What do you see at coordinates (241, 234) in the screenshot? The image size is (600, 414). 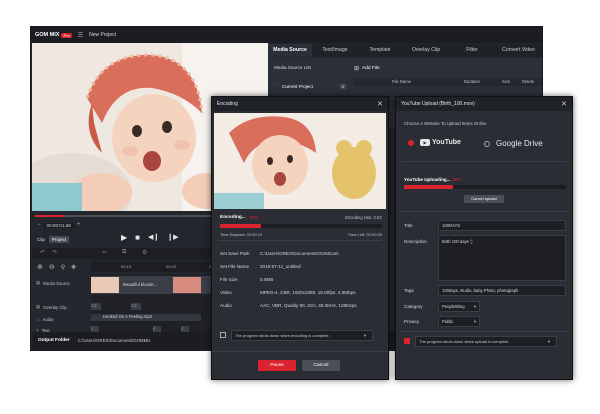 I see `time-elapsed: Time Elapsed: 00:00:10` at bounding box center [241, 234].